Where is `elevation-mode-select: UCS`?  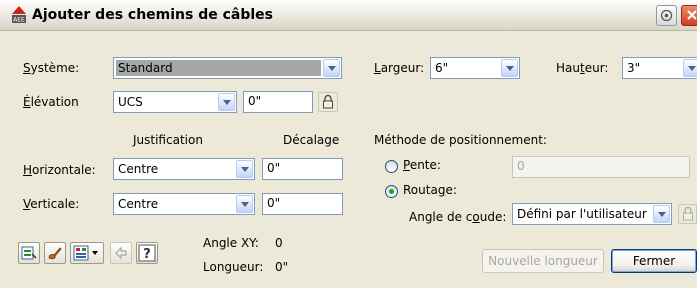
elevation-mode-select: UCS is located at coordinates (175, 102).